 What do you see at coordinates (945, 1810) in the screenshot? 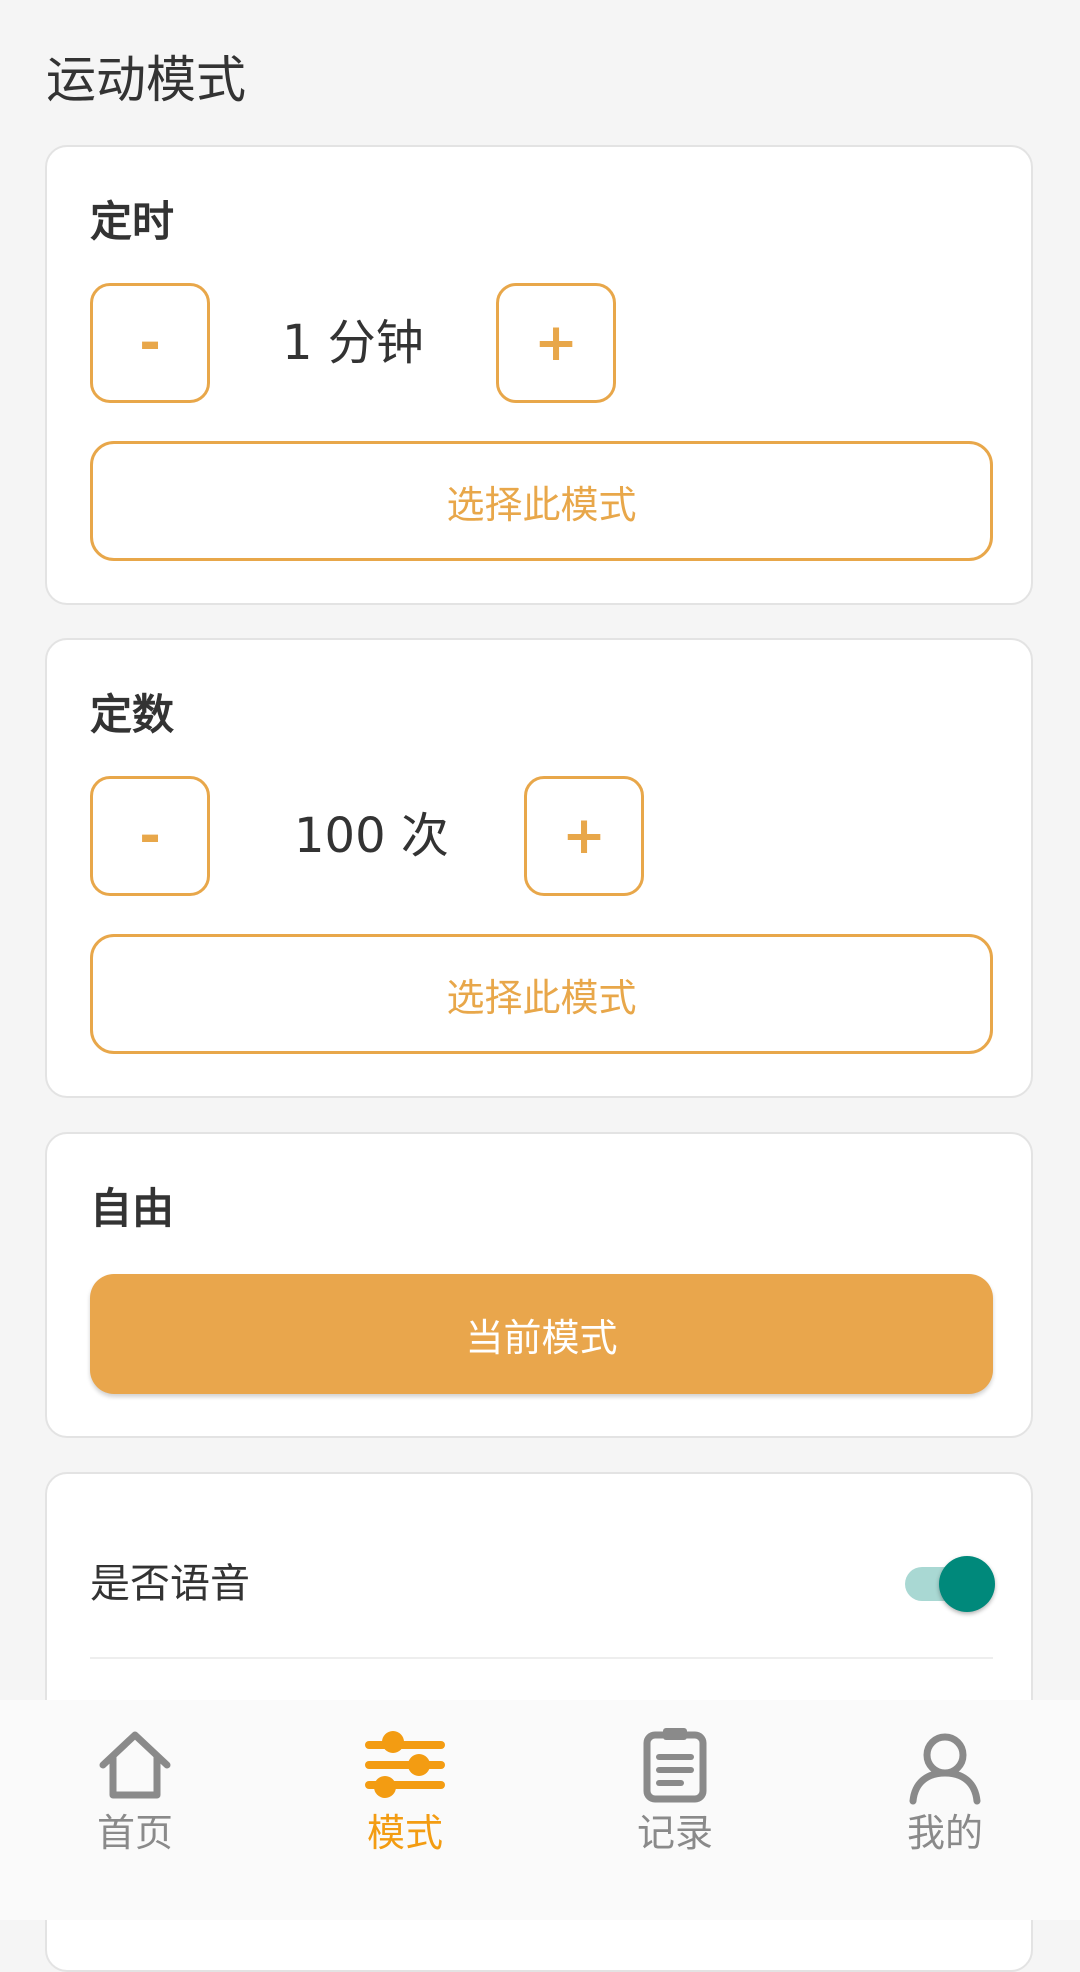
I see `tab-profile: 我的` at bounding box center [945, 1810].